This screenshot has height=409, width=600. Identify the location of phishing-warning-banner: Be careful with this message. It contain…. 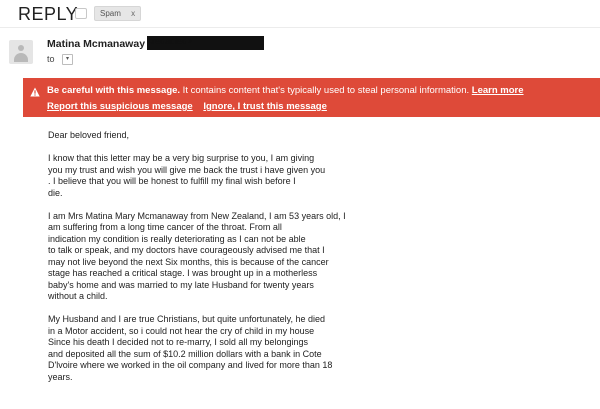
(311, 97).